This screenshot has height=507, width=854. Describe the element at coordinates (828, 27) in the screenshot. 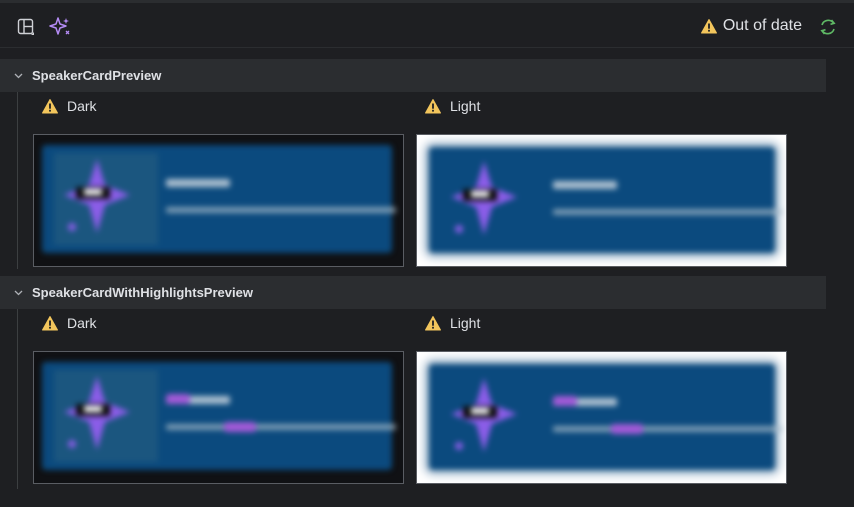

I see `refresh-icon` at that location.